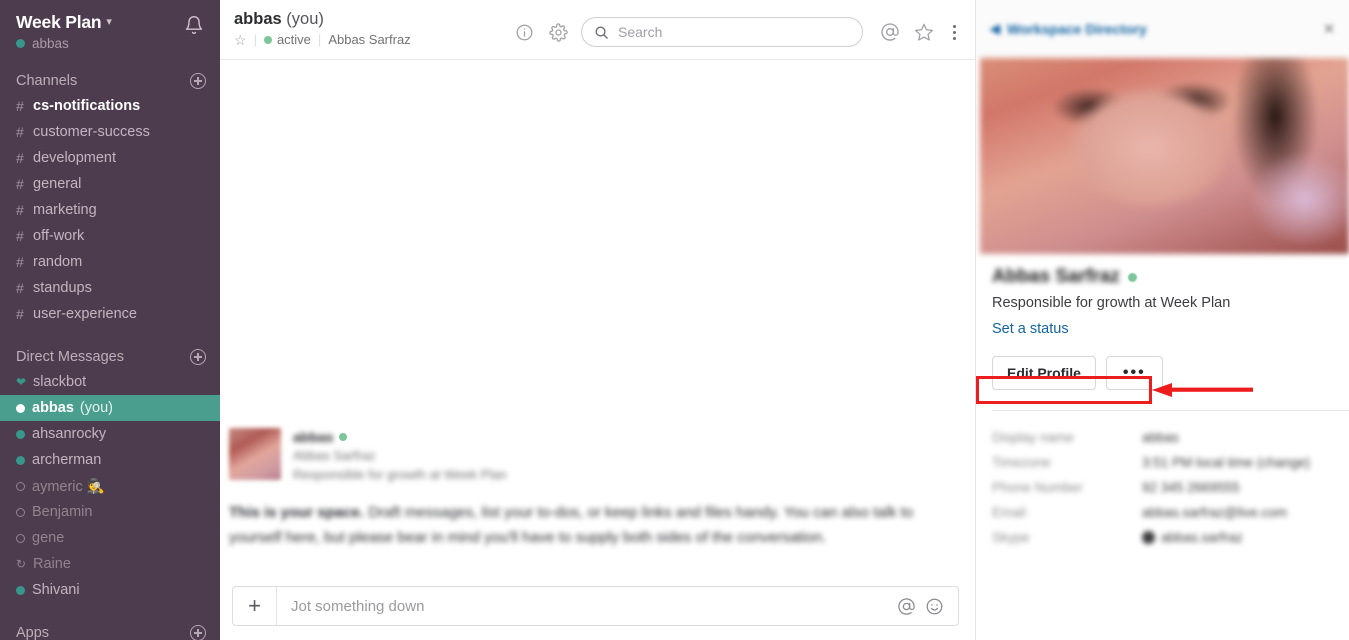  I want to click on search-input, so click(734, 32).